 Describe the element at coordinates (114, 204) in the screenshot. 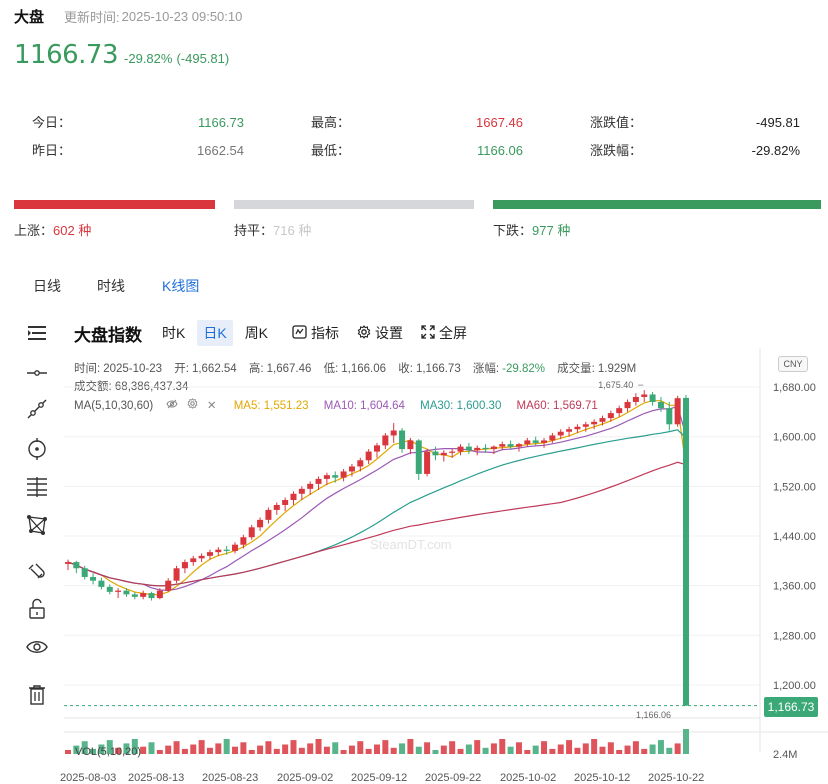

I see `breadth-up-bar` at that location.